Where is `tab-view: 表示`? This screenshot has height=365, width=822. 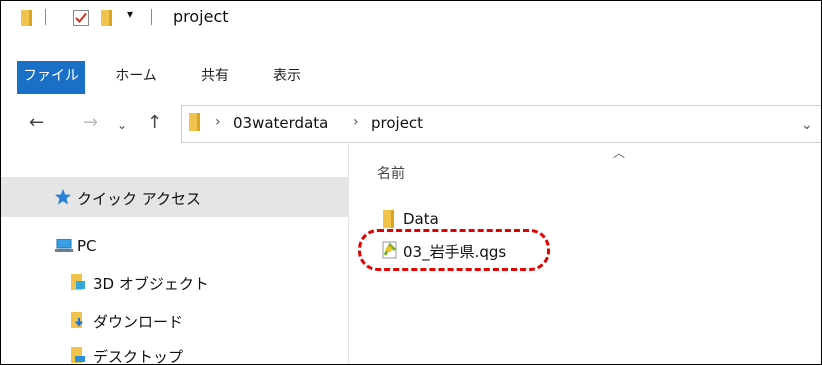 tab-view: 表示 is located at coordinates (287, 77).